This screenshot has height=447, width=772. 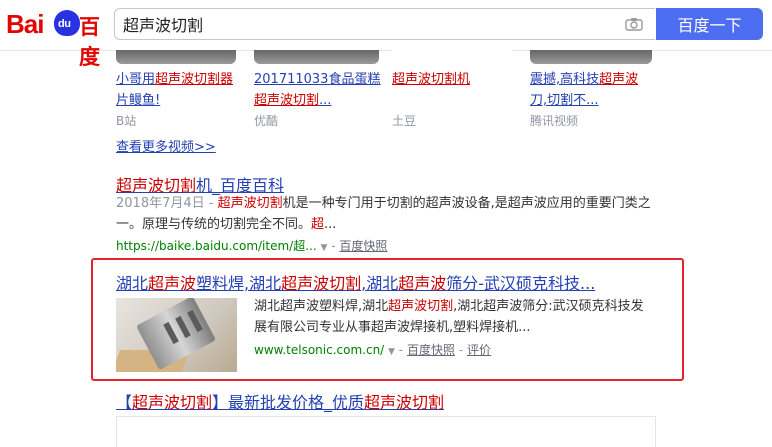 What do you see at coordinates (565, 79) in the screenshot?
I see `video-title-text: 震撼,高科技` at bounding box center [565, 79].